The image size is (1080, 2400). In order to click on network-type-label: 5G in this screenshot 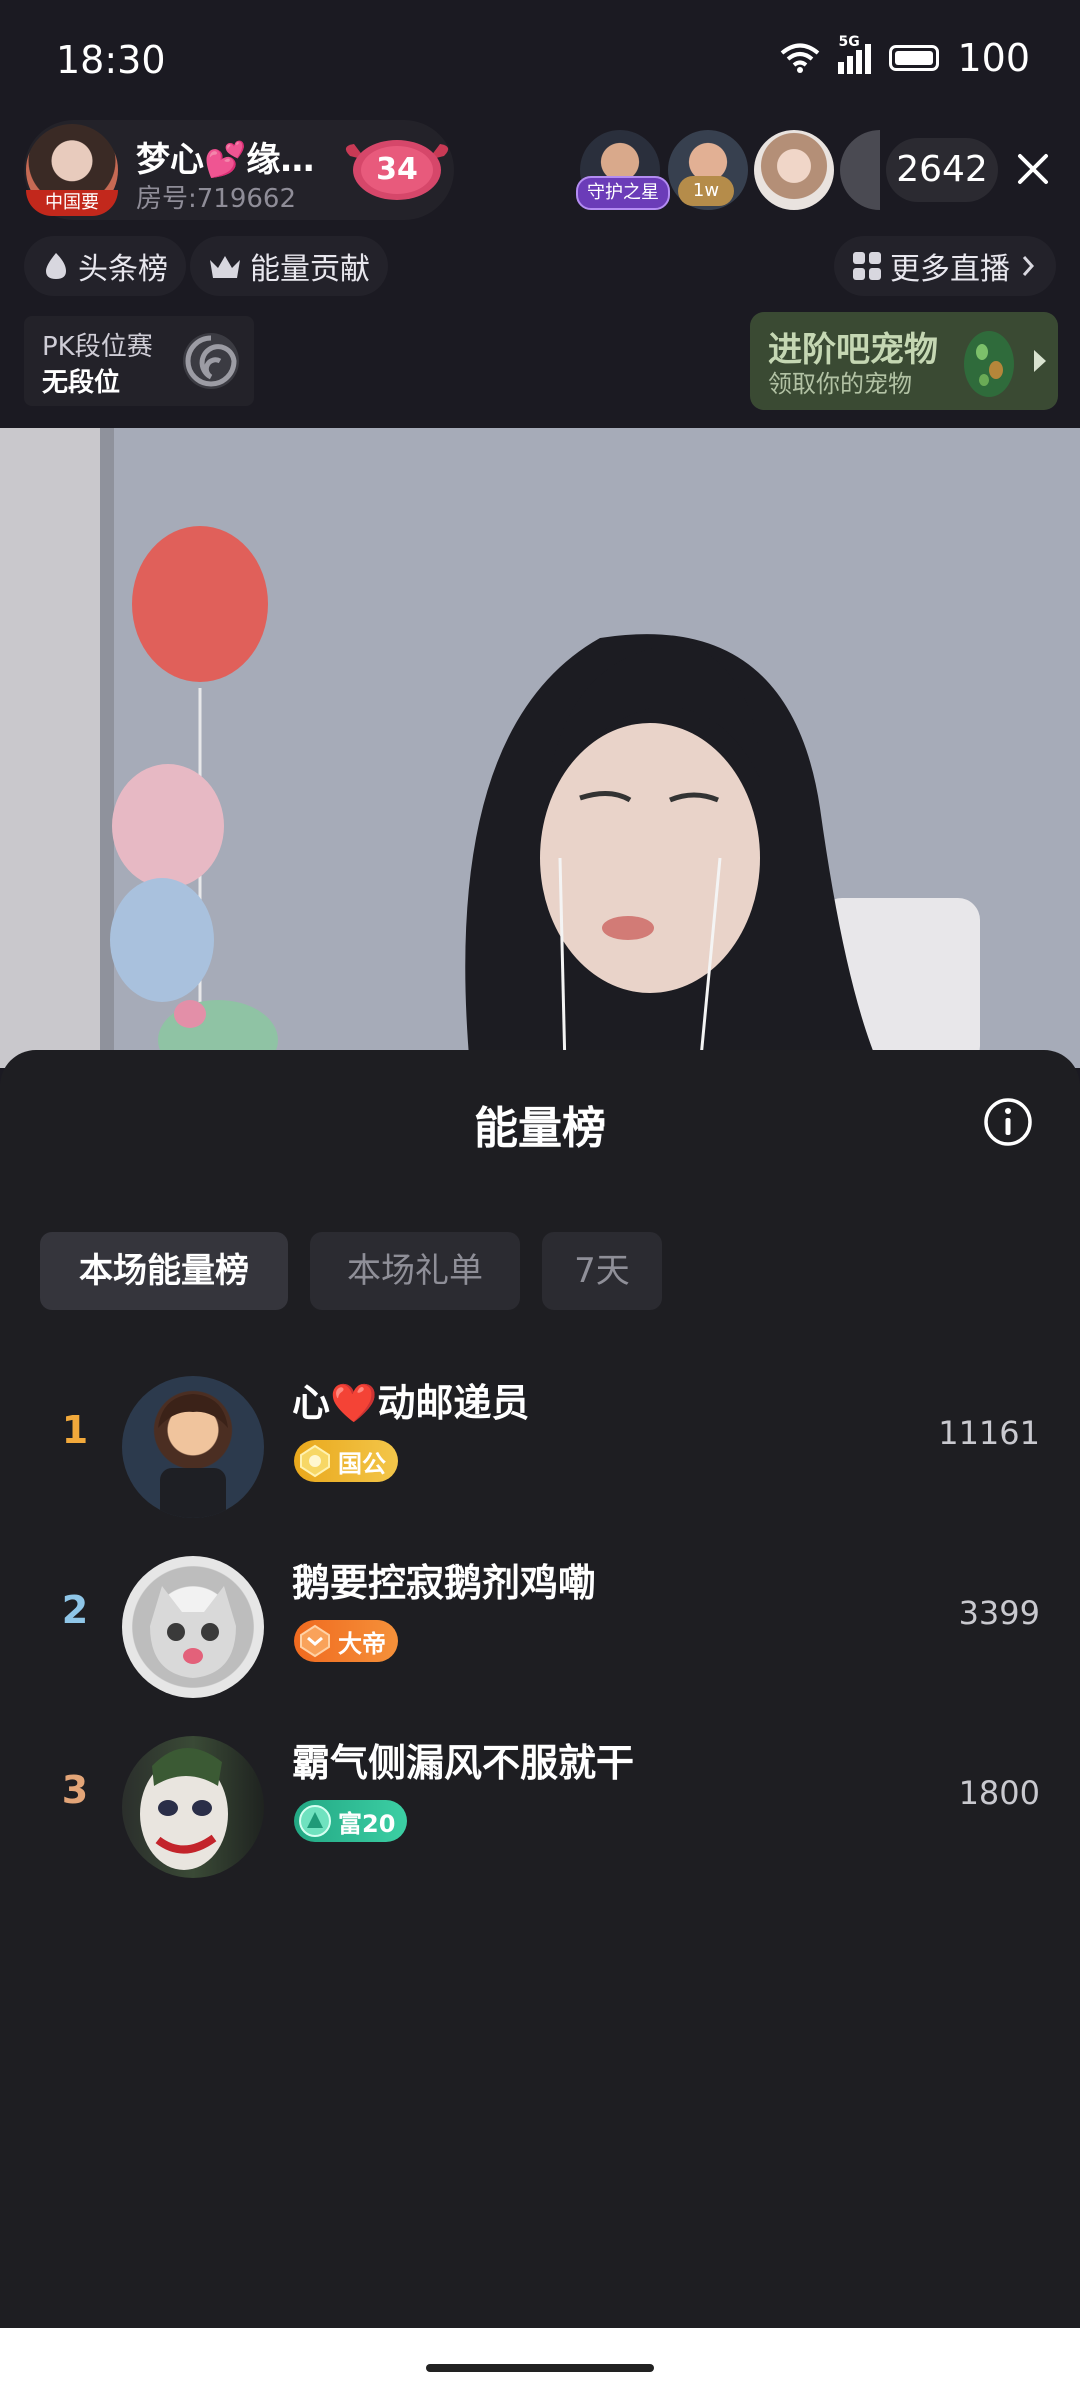, I will do `click(849, 42)`.